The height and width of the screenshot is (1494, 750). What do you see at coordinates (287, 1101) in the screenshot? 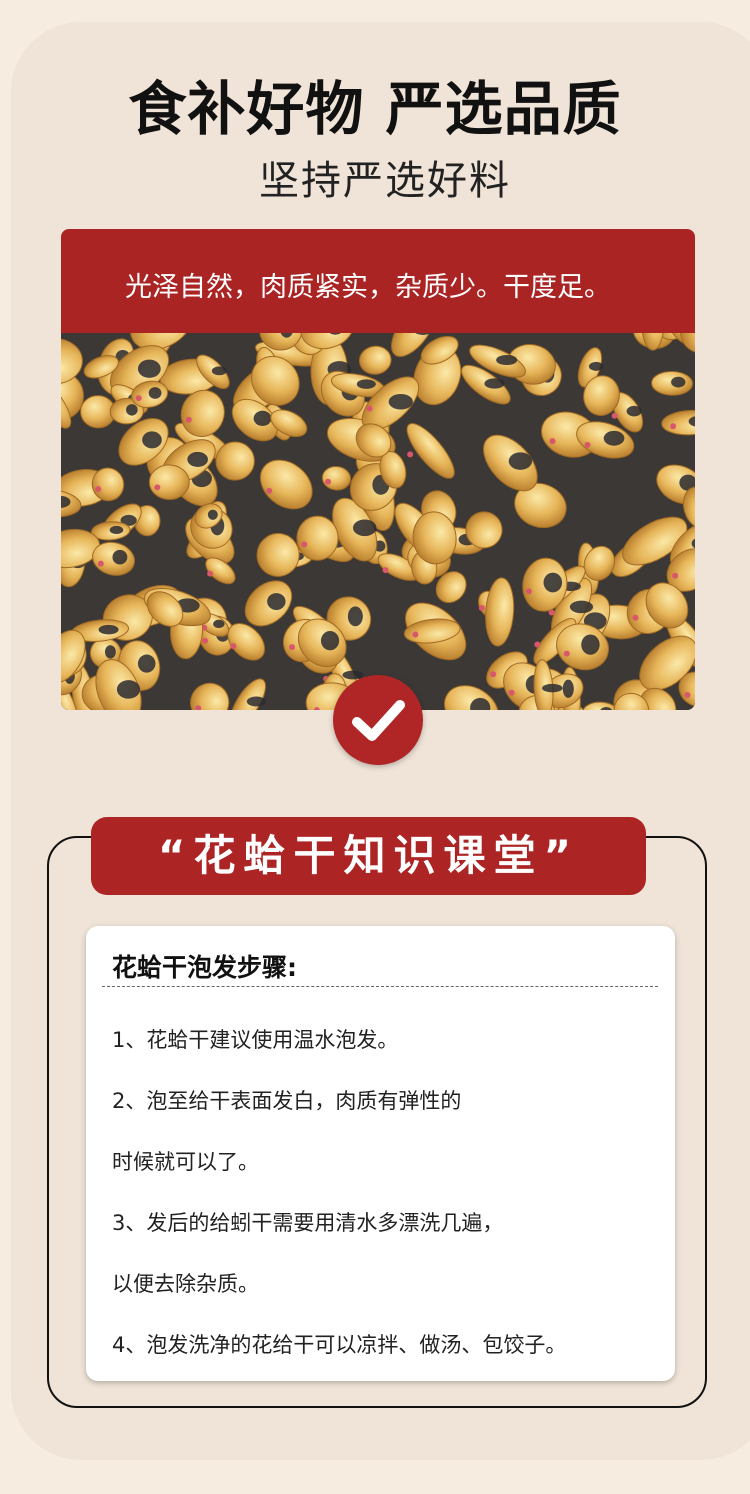
I see `step-line: 2、泡至给干表面发白，肉质有弹性的` at bounding box center [287, 1101].